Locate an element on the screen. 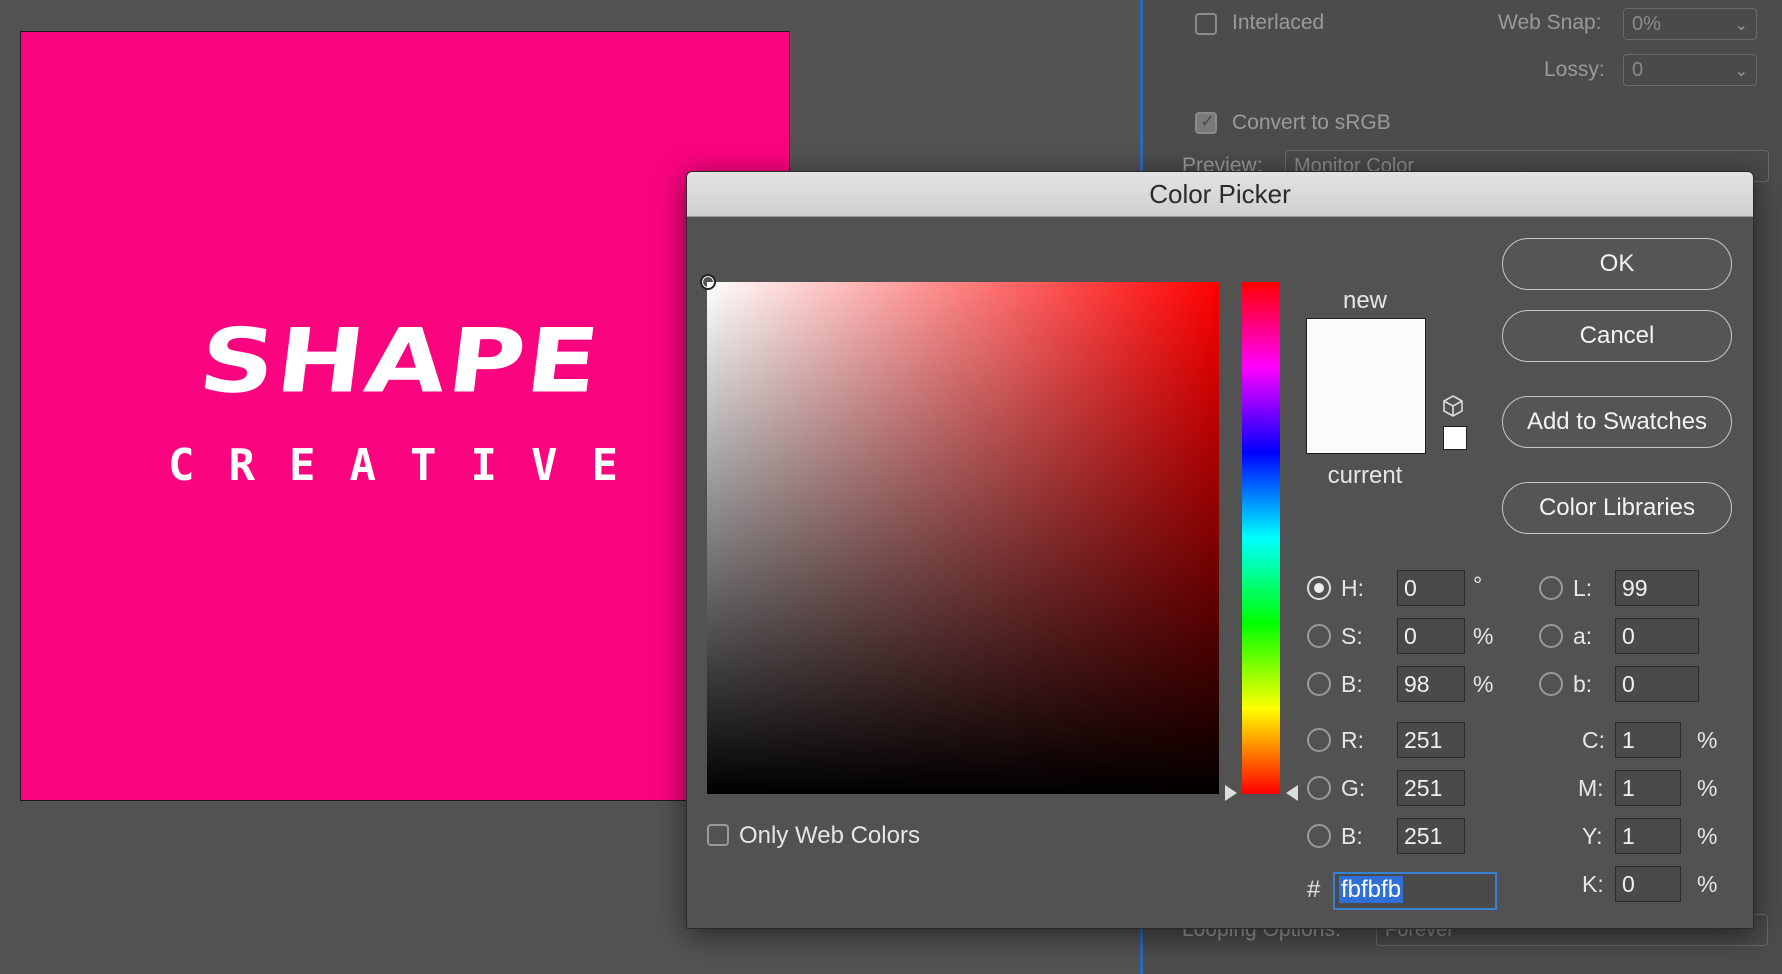 This screenshot has width=1782, height=974. magenta-field: 1 is located at coordinates (1648, 788).